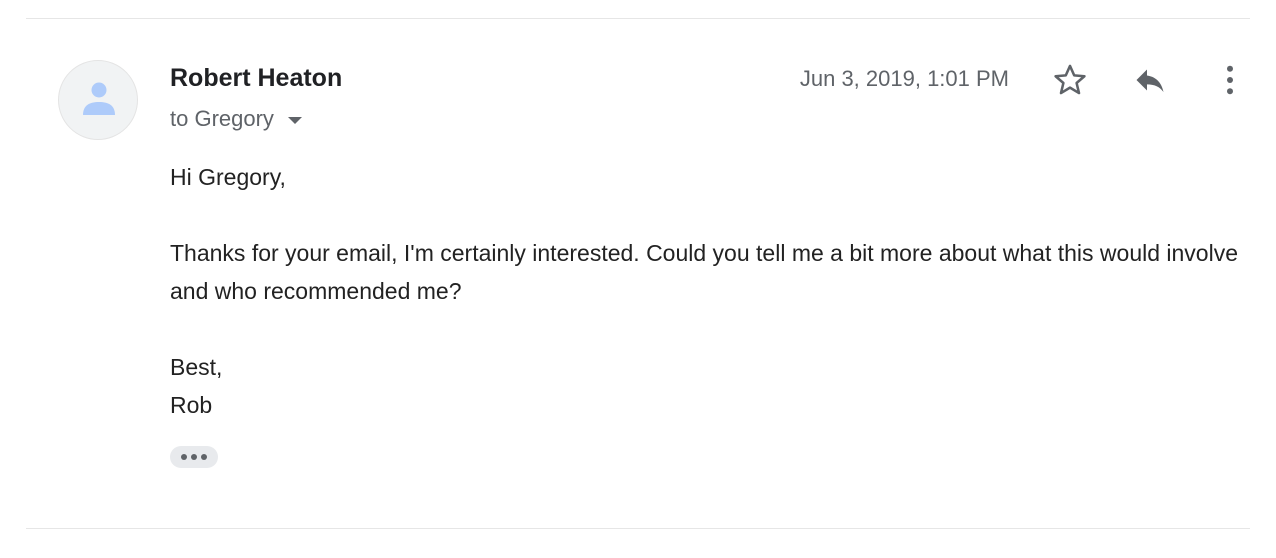 The image size is (1276, 558). Describe the element at coordinates (904, 78) in the screenshot. I see `message-timestamp: Jun 3, 2019, 1:01 PM` at that location.